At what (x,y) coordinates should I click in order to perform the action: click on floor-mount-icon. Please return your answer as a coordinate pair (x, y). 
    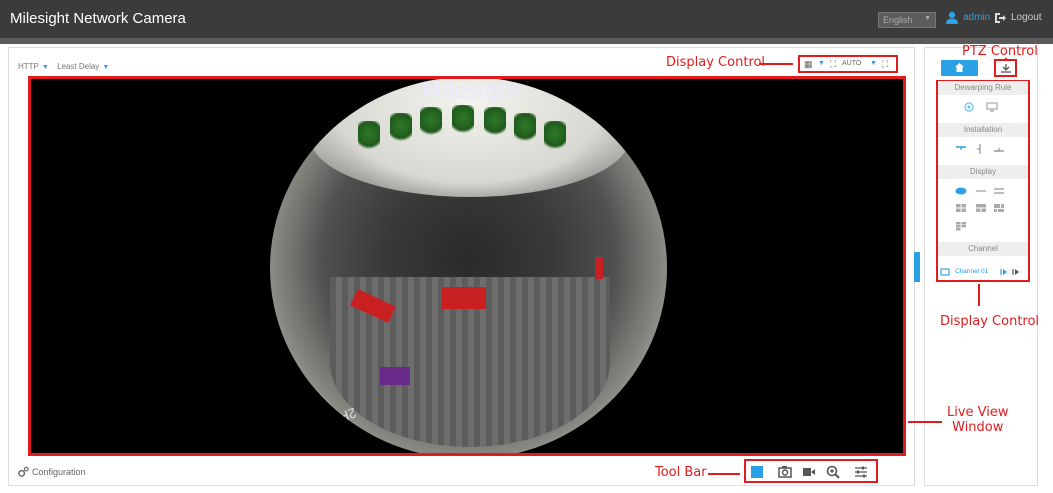
    Looking at the image, I should click on (999, 149).